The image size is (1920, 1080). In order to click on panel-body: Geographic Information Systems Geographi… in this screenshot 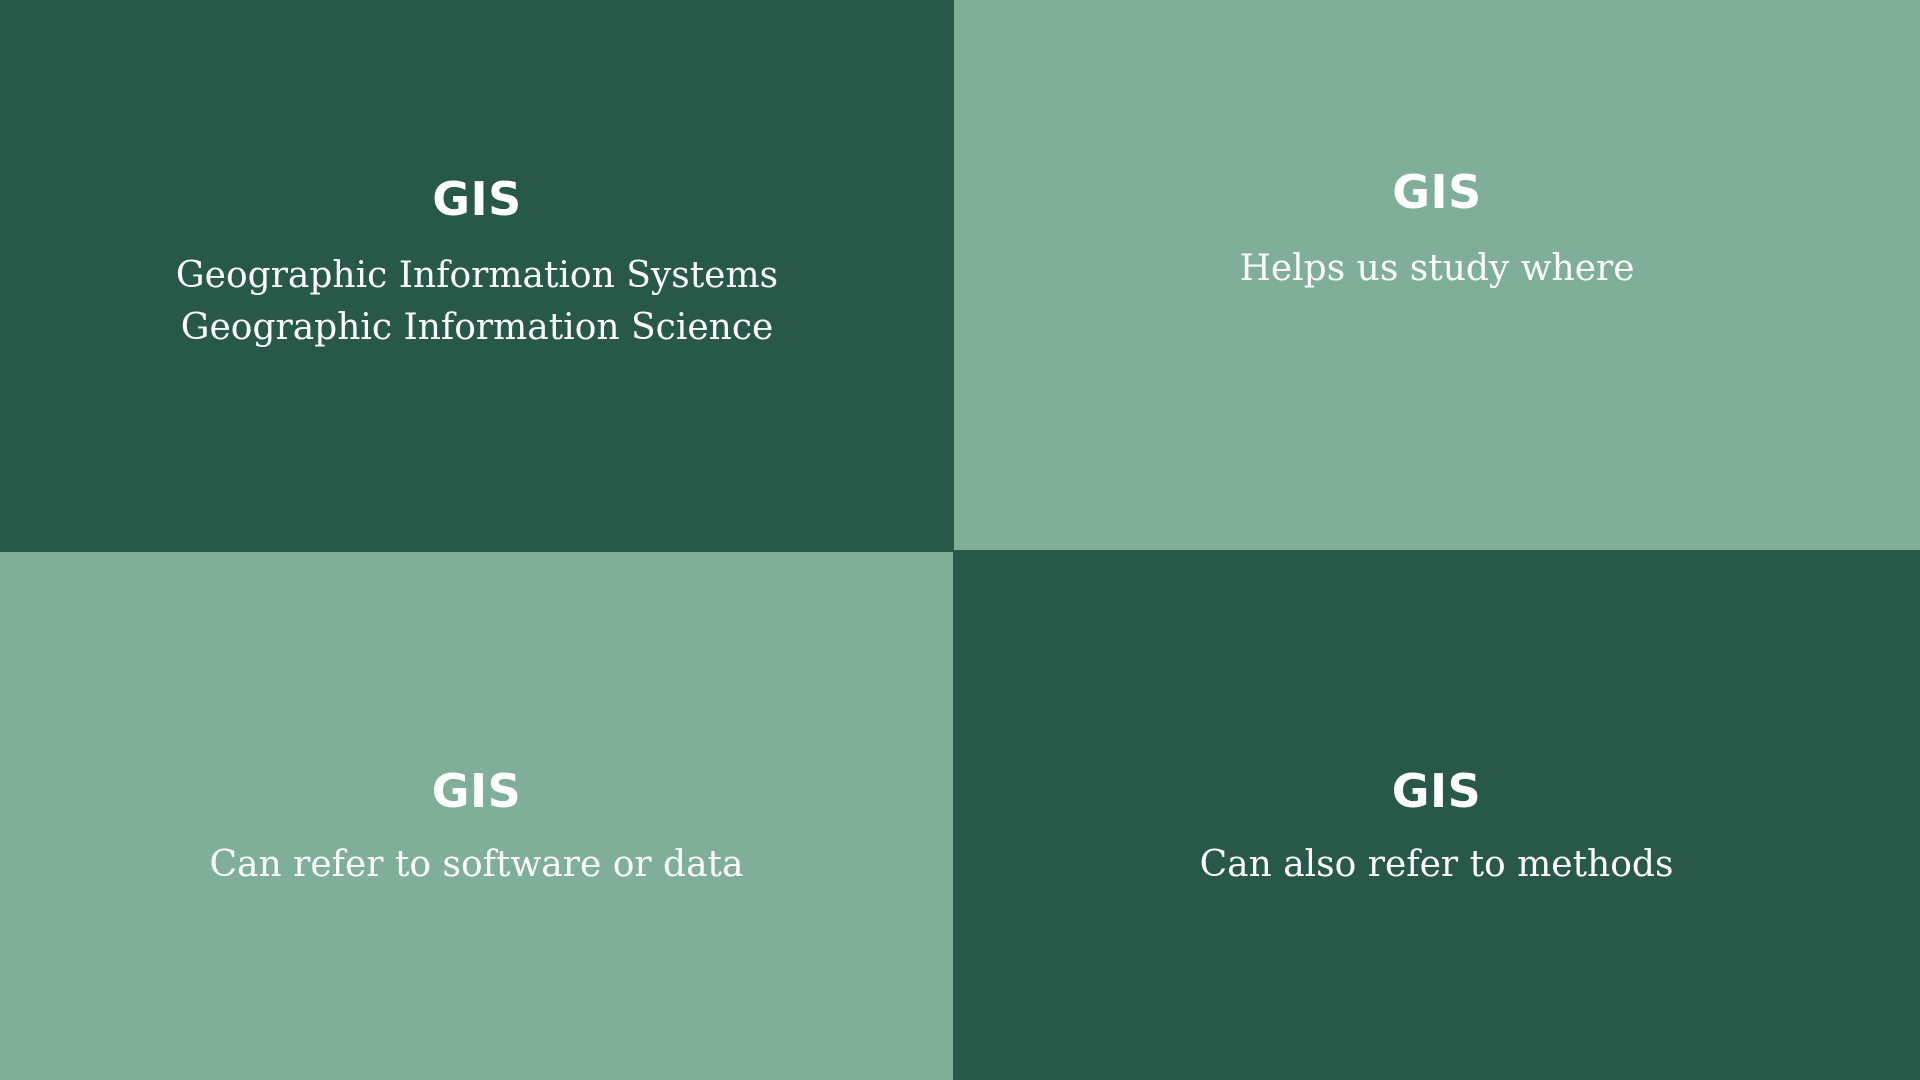, I will do `click(477, 302)`.